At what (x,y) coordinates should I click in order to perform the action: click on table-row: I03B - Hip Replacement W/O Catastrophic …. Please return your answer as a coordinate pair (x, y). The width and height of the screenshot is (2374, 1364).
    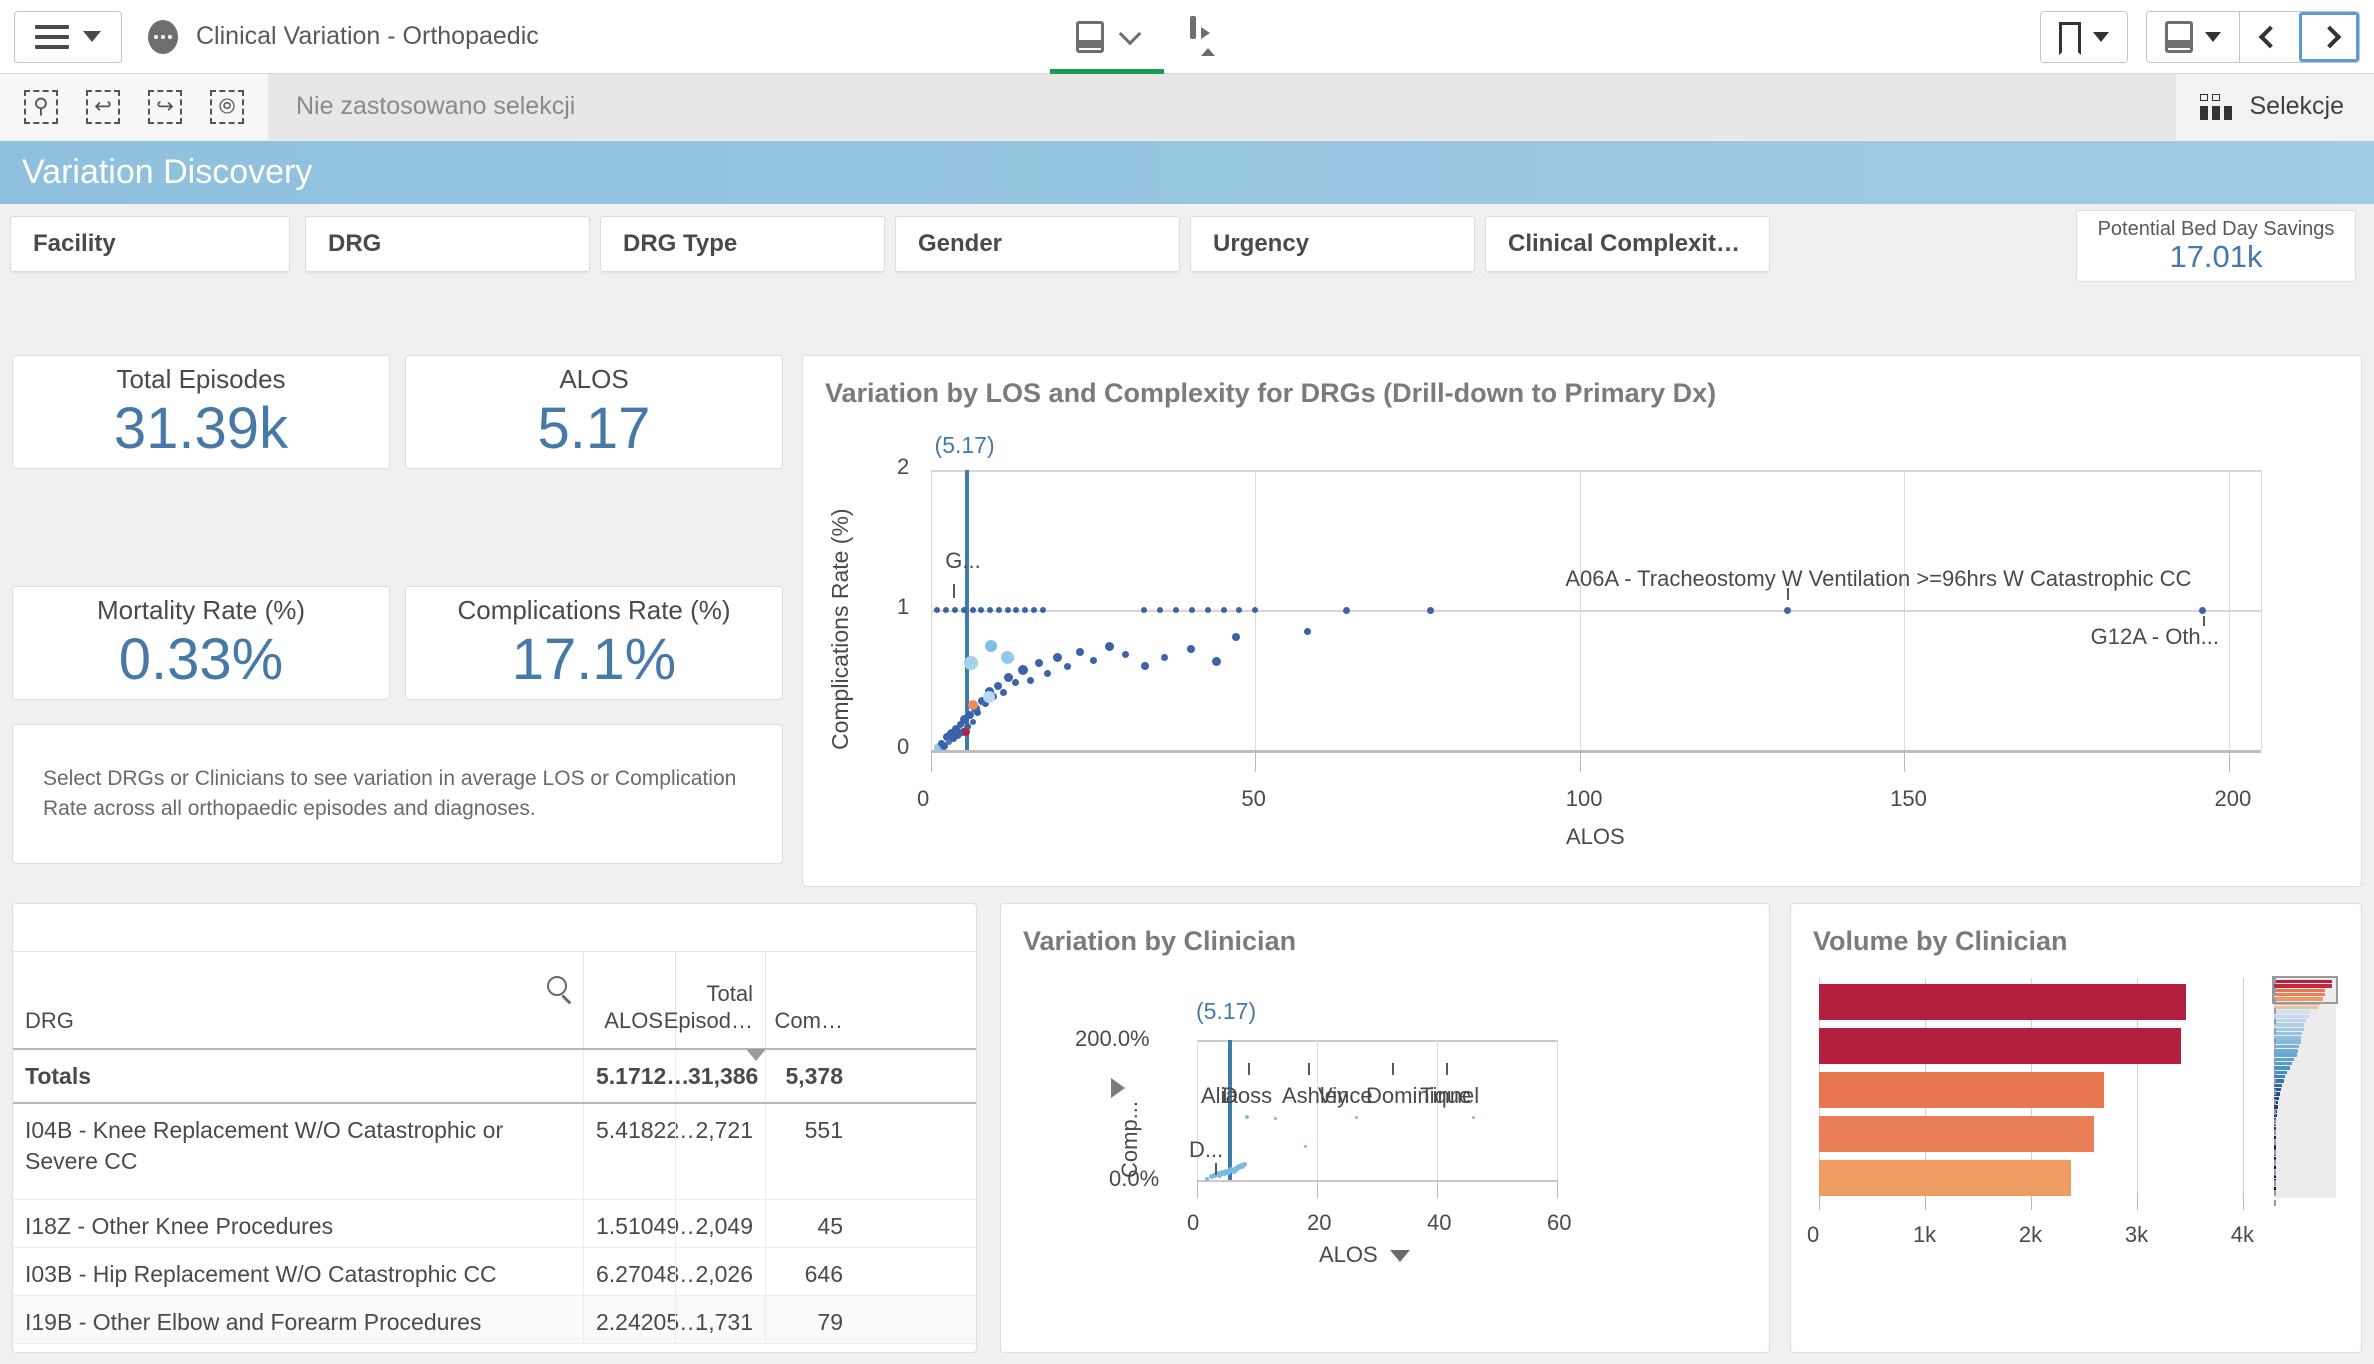
    Looking at the image, I should click on (494, 1272).